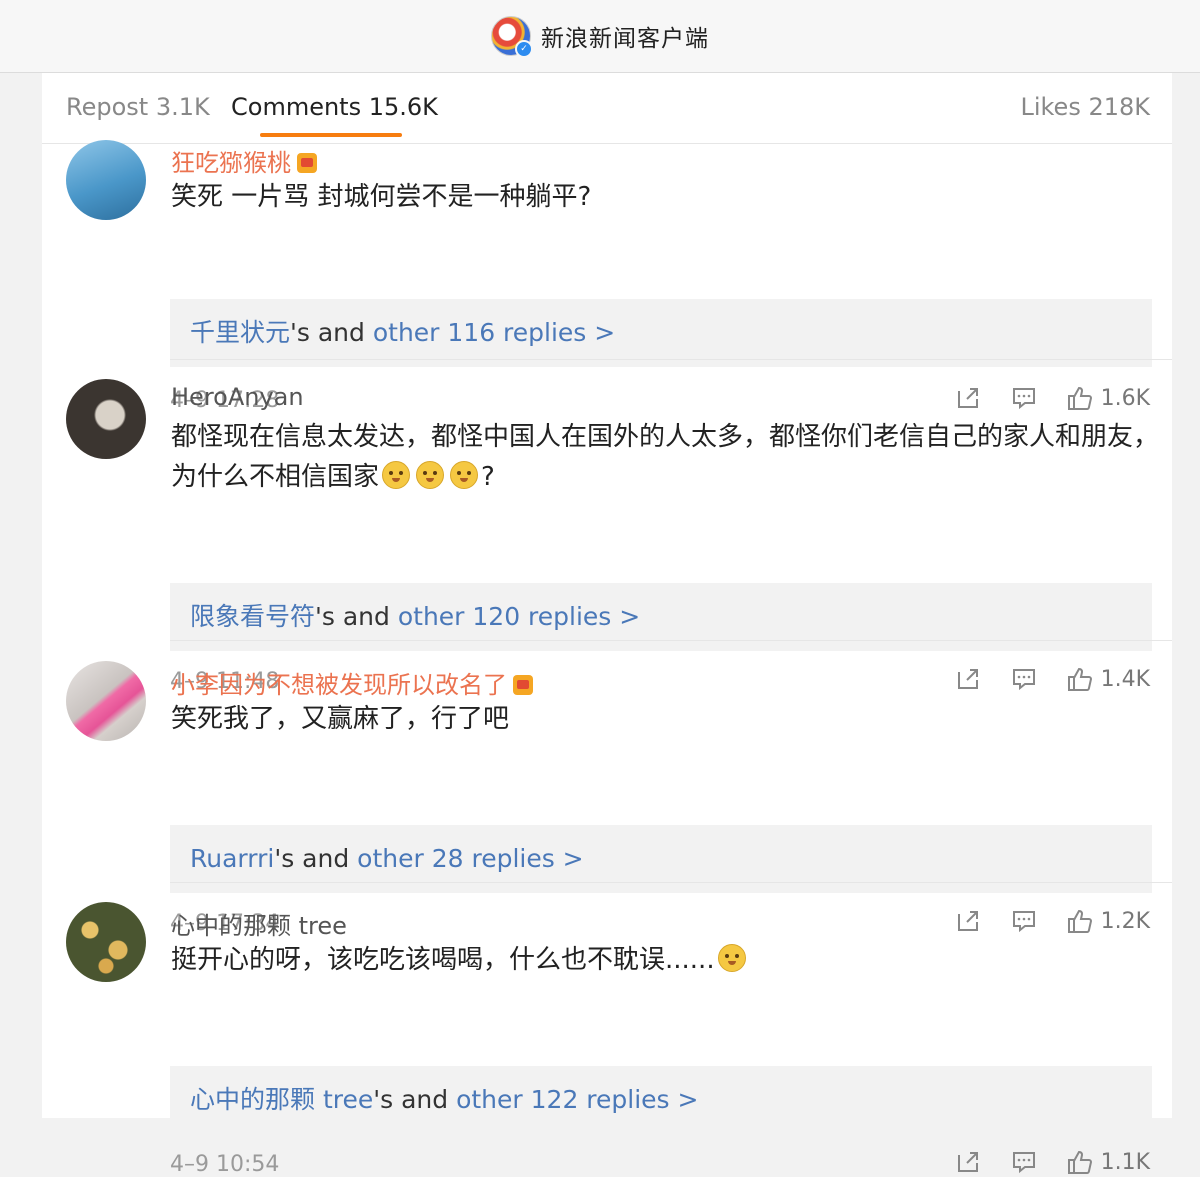  I want to click on comment-text: 笑死我了，又赢麻了，行了吧, so click(340, 719).